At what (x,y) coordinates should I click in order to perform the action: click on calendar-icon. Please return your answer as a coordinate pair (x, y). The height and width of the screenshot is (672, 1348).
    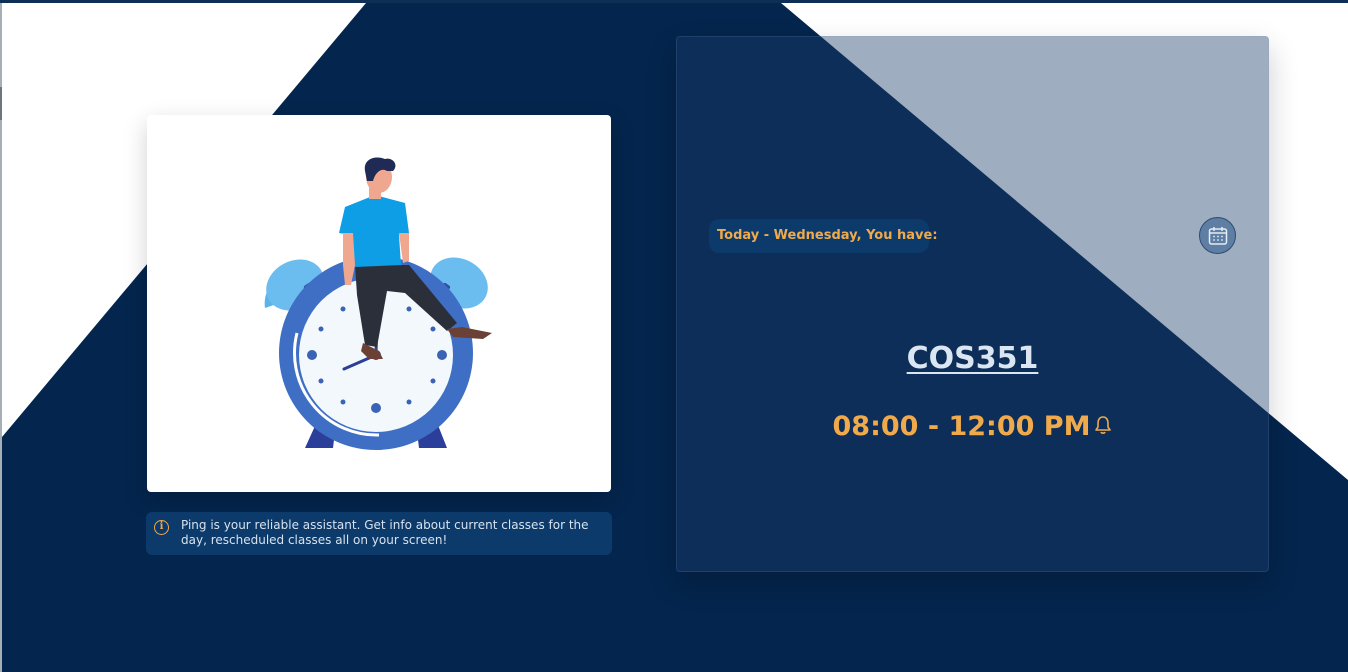
    Looking at the image, I should click on (1218, 236).